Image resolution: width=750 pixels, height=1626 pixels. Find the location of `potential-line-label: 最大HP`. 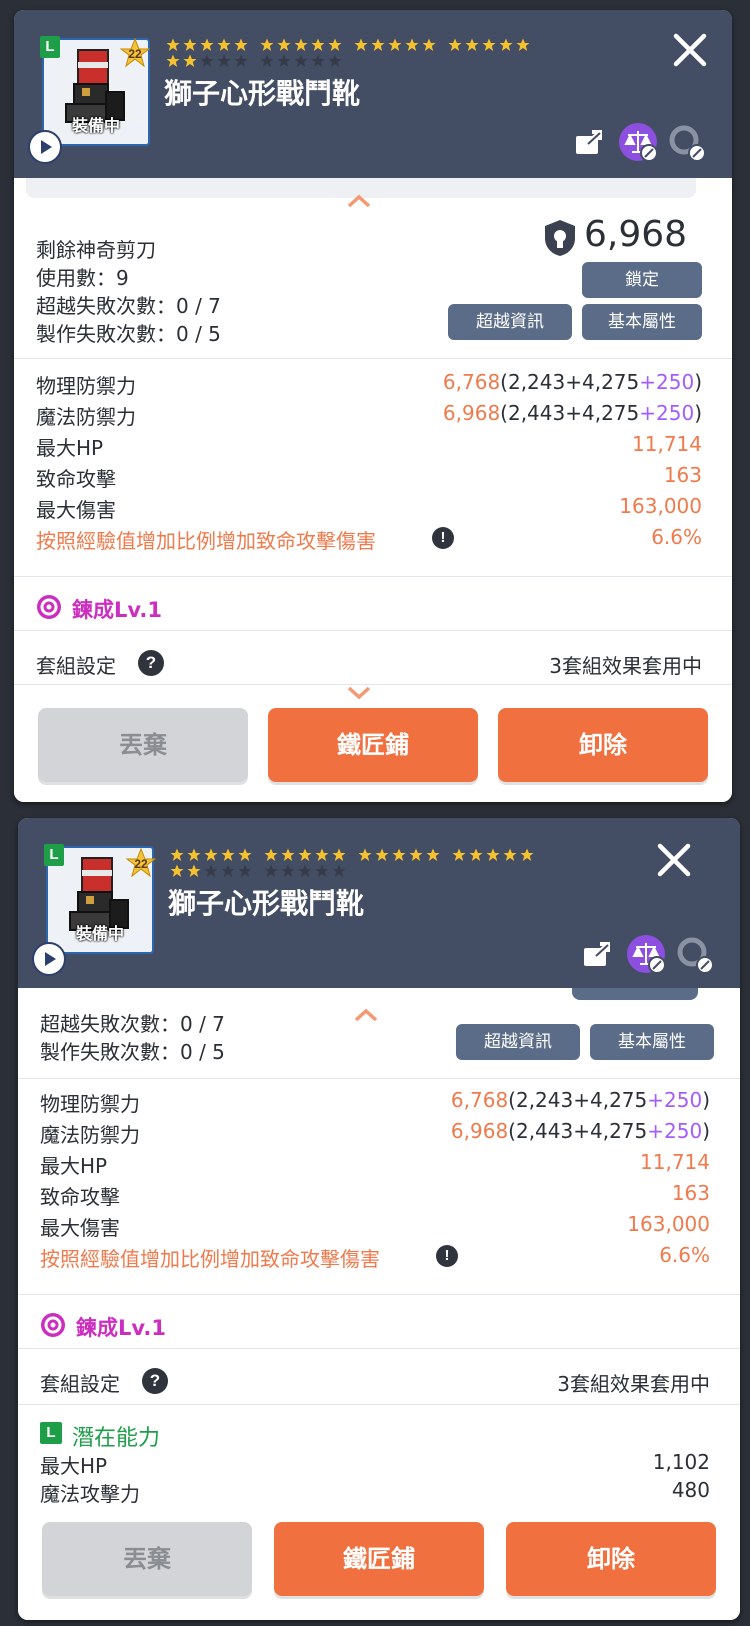

potential-line-label: 最大HP is located at coordinates (74, 1466).